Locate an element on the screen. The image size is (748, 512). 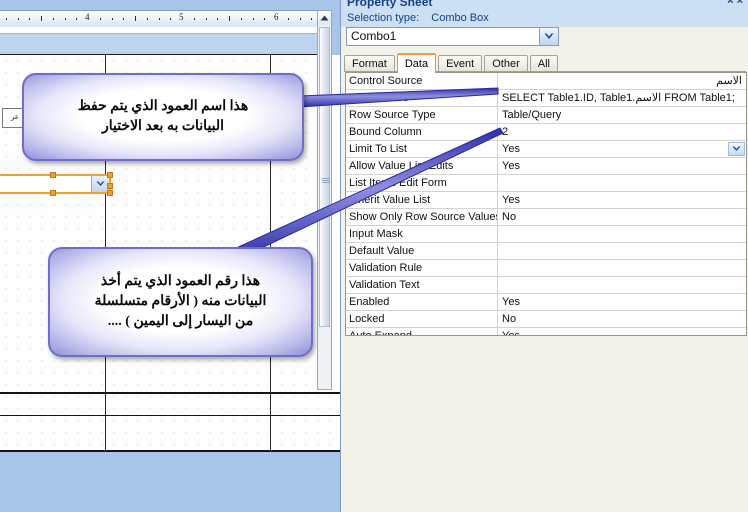
property-row: Bound Column 2 is located at coordinates (546, 132).